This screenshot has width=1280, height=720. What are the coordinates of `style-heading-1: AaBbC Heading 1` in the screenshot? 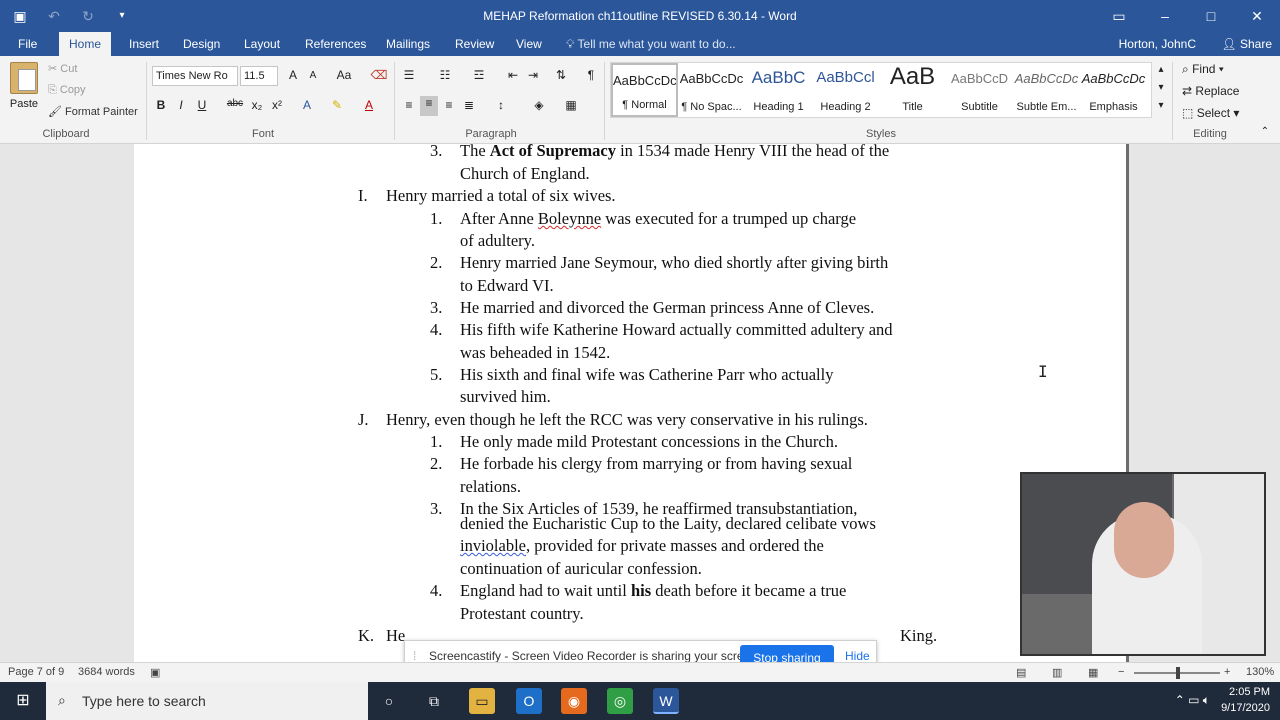 It's located at (778, 90).